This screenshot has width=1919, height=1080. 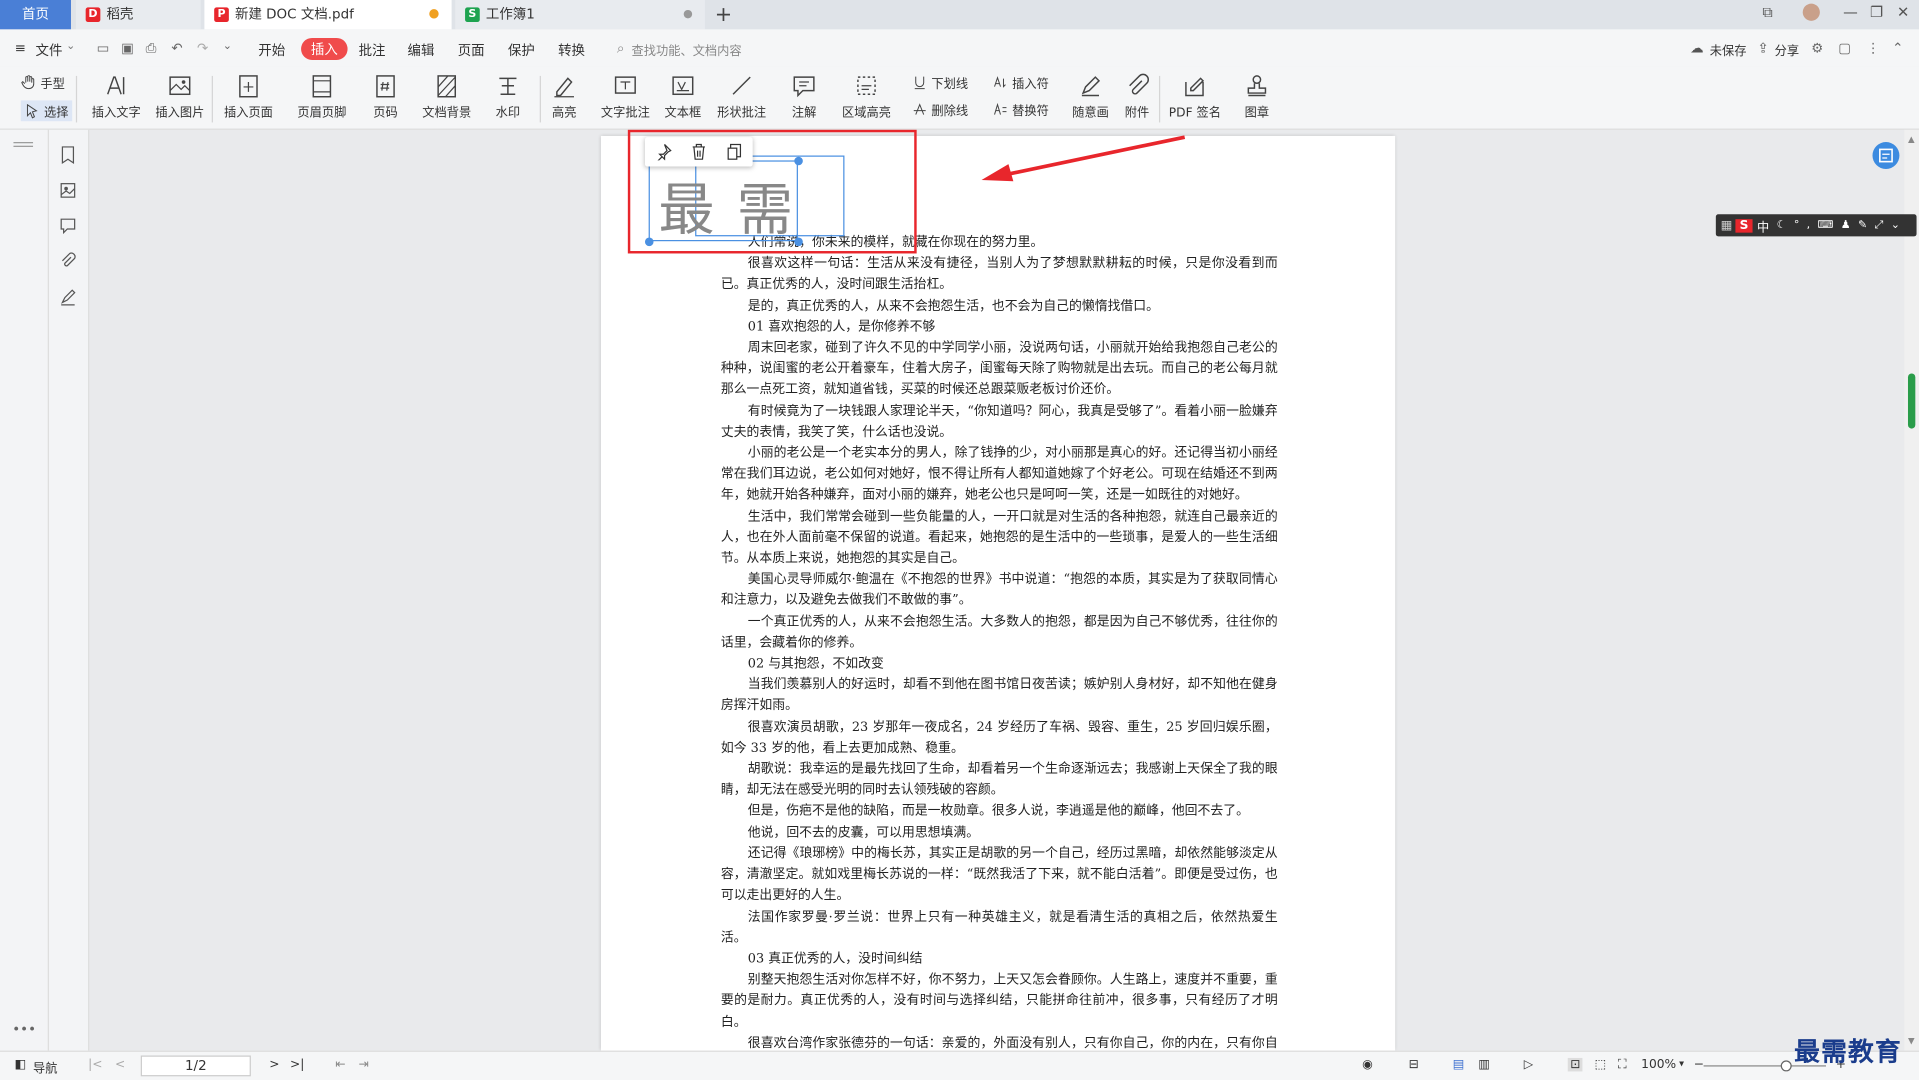 I want to click on tab-home: 首页, so click(x=35, y=15).